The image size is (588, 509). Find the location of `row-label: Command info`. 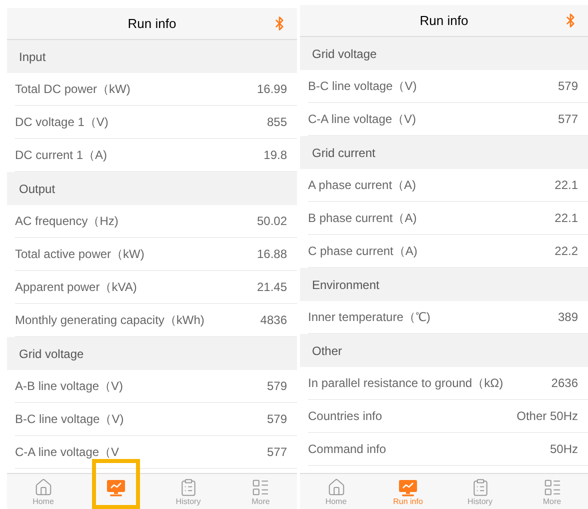

row-label: Command info is located at coordinates (347, 449).